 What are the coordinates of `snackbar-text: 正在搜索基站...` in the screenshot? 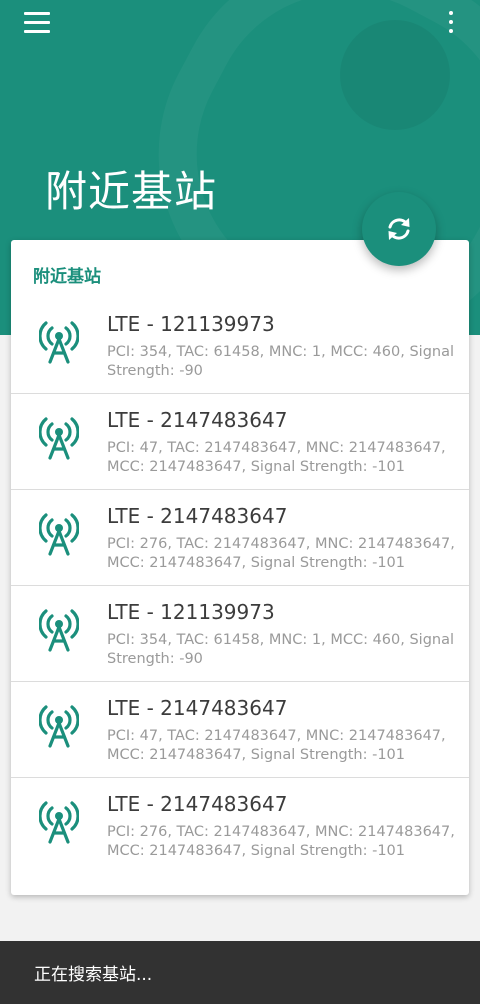 It's located at (93, 975).